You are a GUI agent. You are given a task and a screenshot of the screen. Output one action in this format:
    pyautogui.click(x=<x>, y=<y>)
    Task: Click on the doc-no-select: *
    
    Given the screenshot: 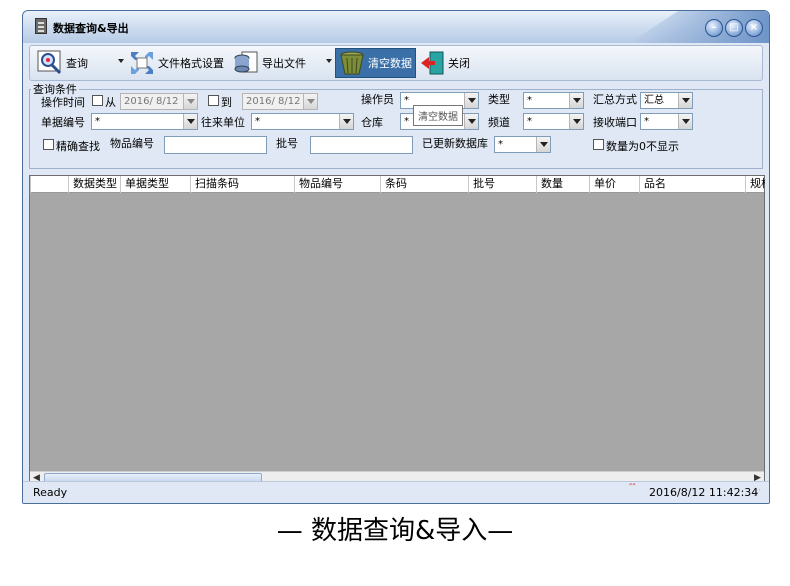 What is the action you would take?
    pyautogui.click(x=144, y=121)
    